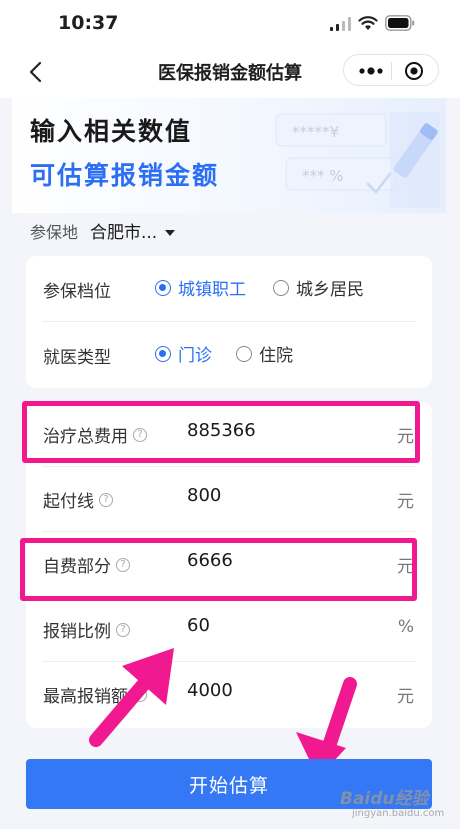 The image size is (460, 829). Describe the element at coordinates (282, 560) in the screenshot. I see `self-pay-input` at that location.